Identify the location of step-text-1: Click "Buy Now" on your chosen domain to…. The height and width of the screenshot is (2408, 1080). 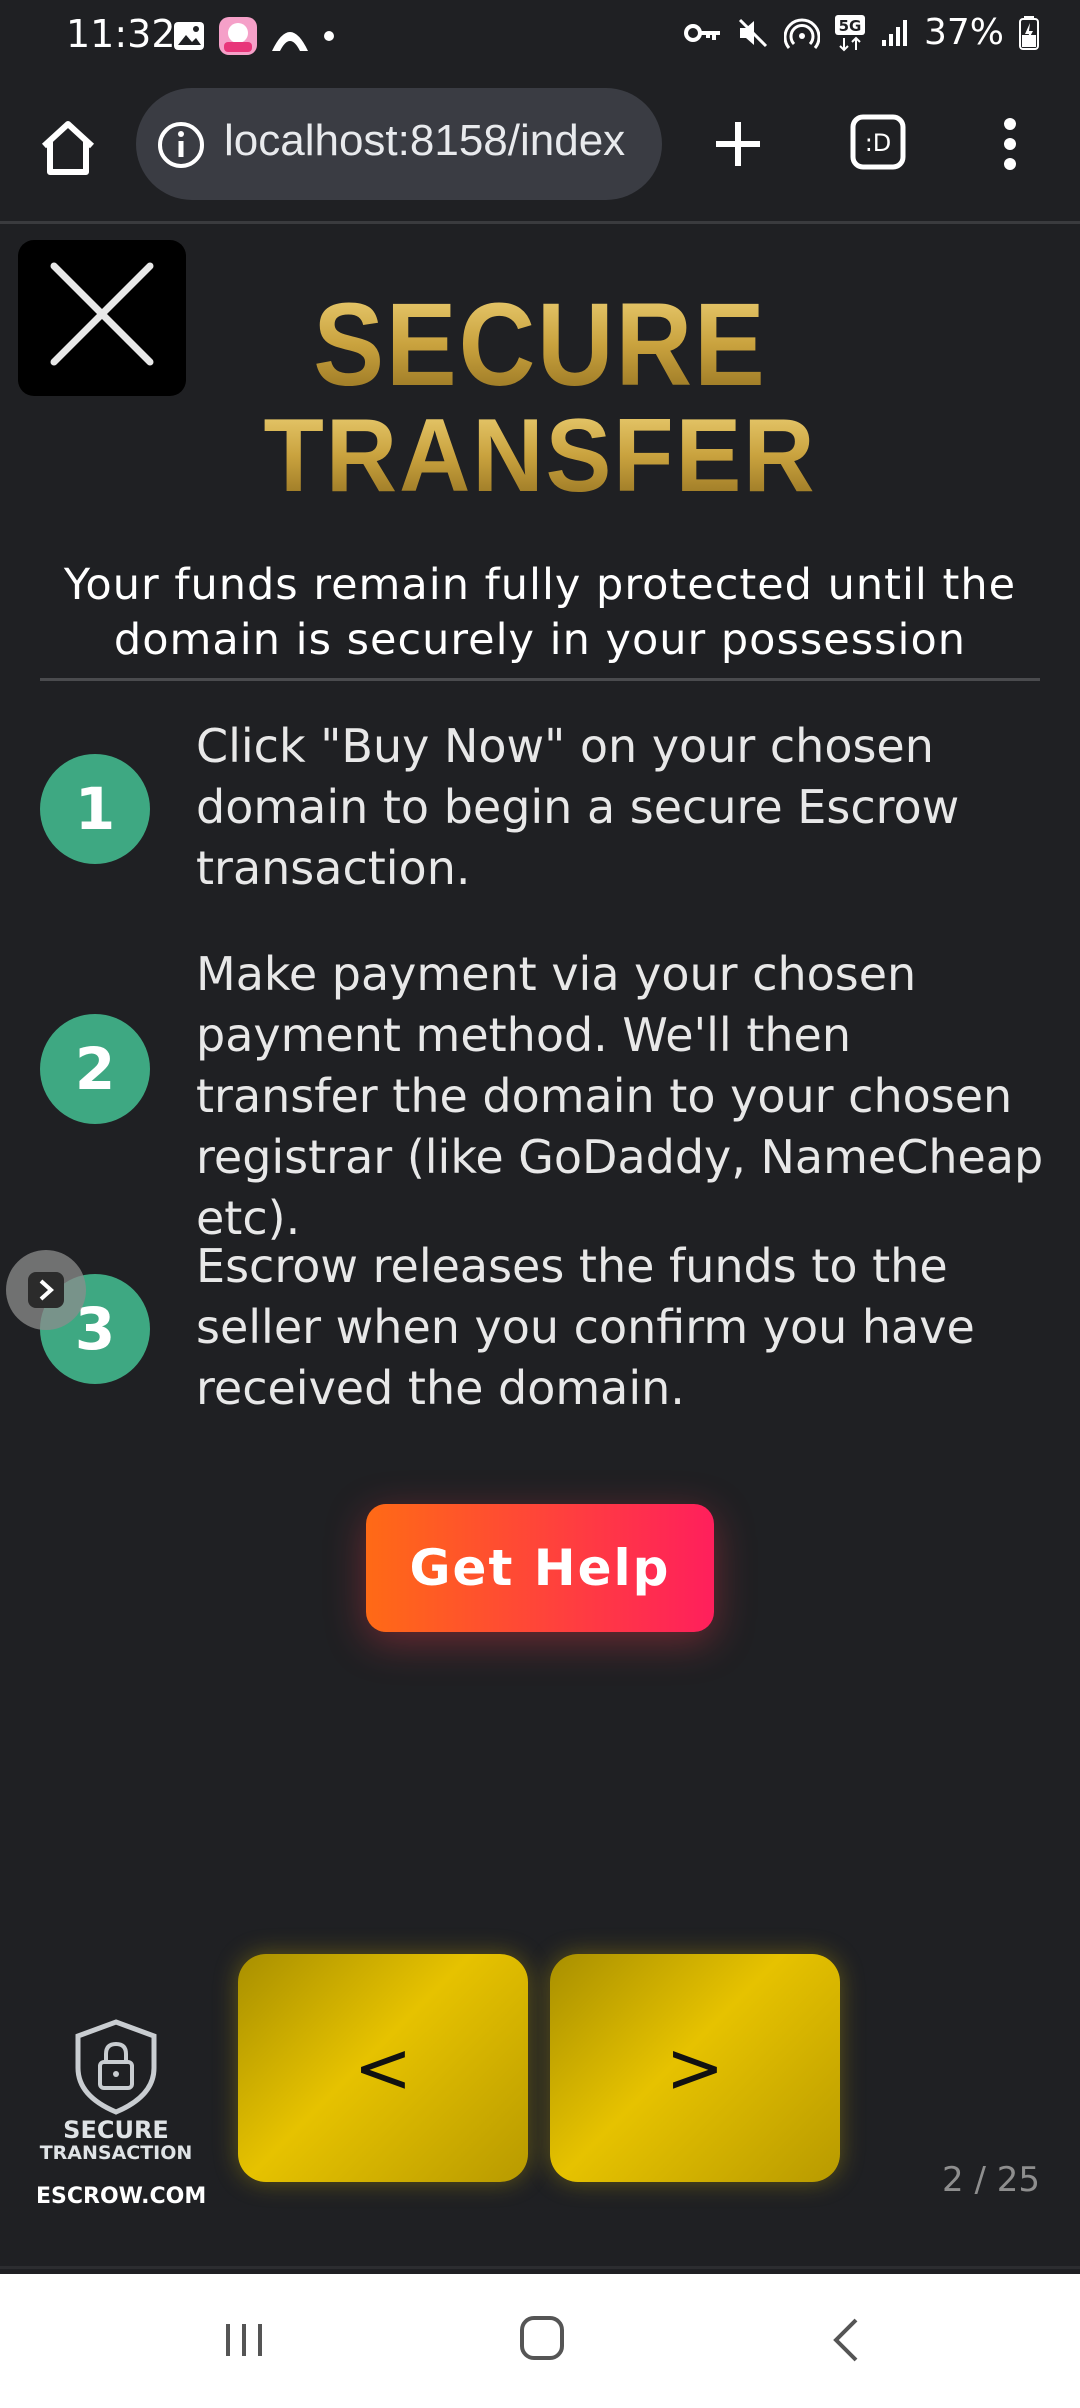
(578, 807).